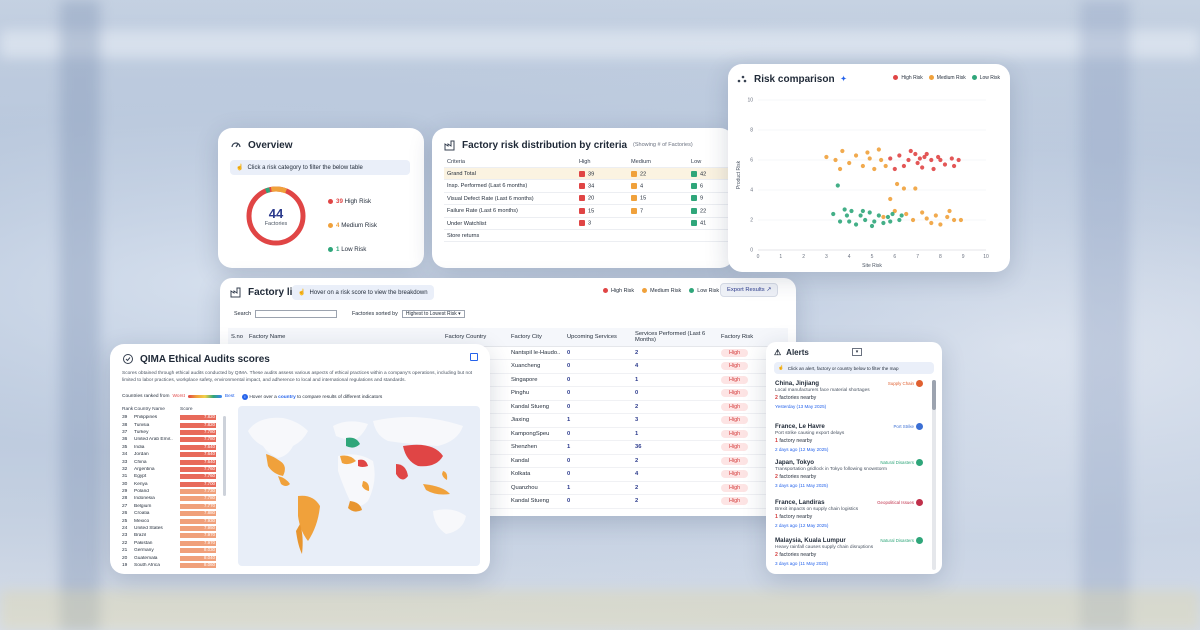 The image size is (1200, 630). Describe the element at coordinates (177, 535) in the screenshot. I see `ranking-row: 23 Brazil 7.970` at that location.